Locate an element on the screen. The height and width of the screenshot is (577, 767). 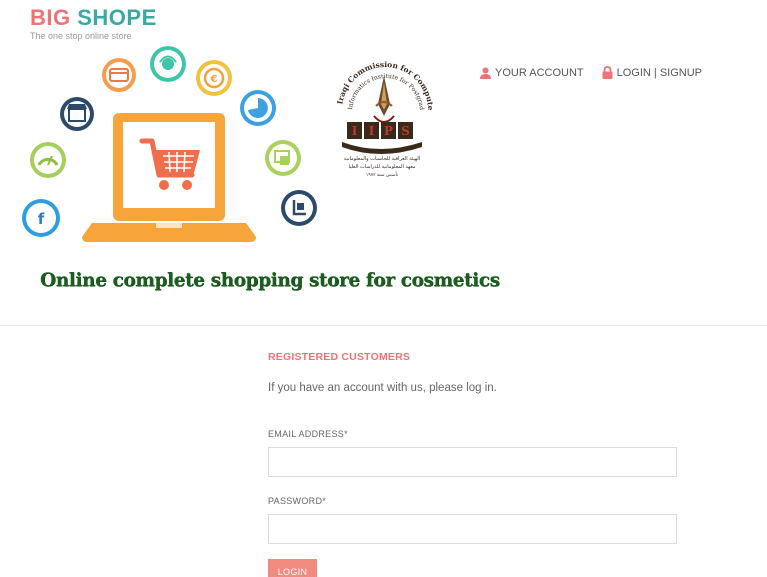
speedometer-icon is located at coordinates (48, 160).